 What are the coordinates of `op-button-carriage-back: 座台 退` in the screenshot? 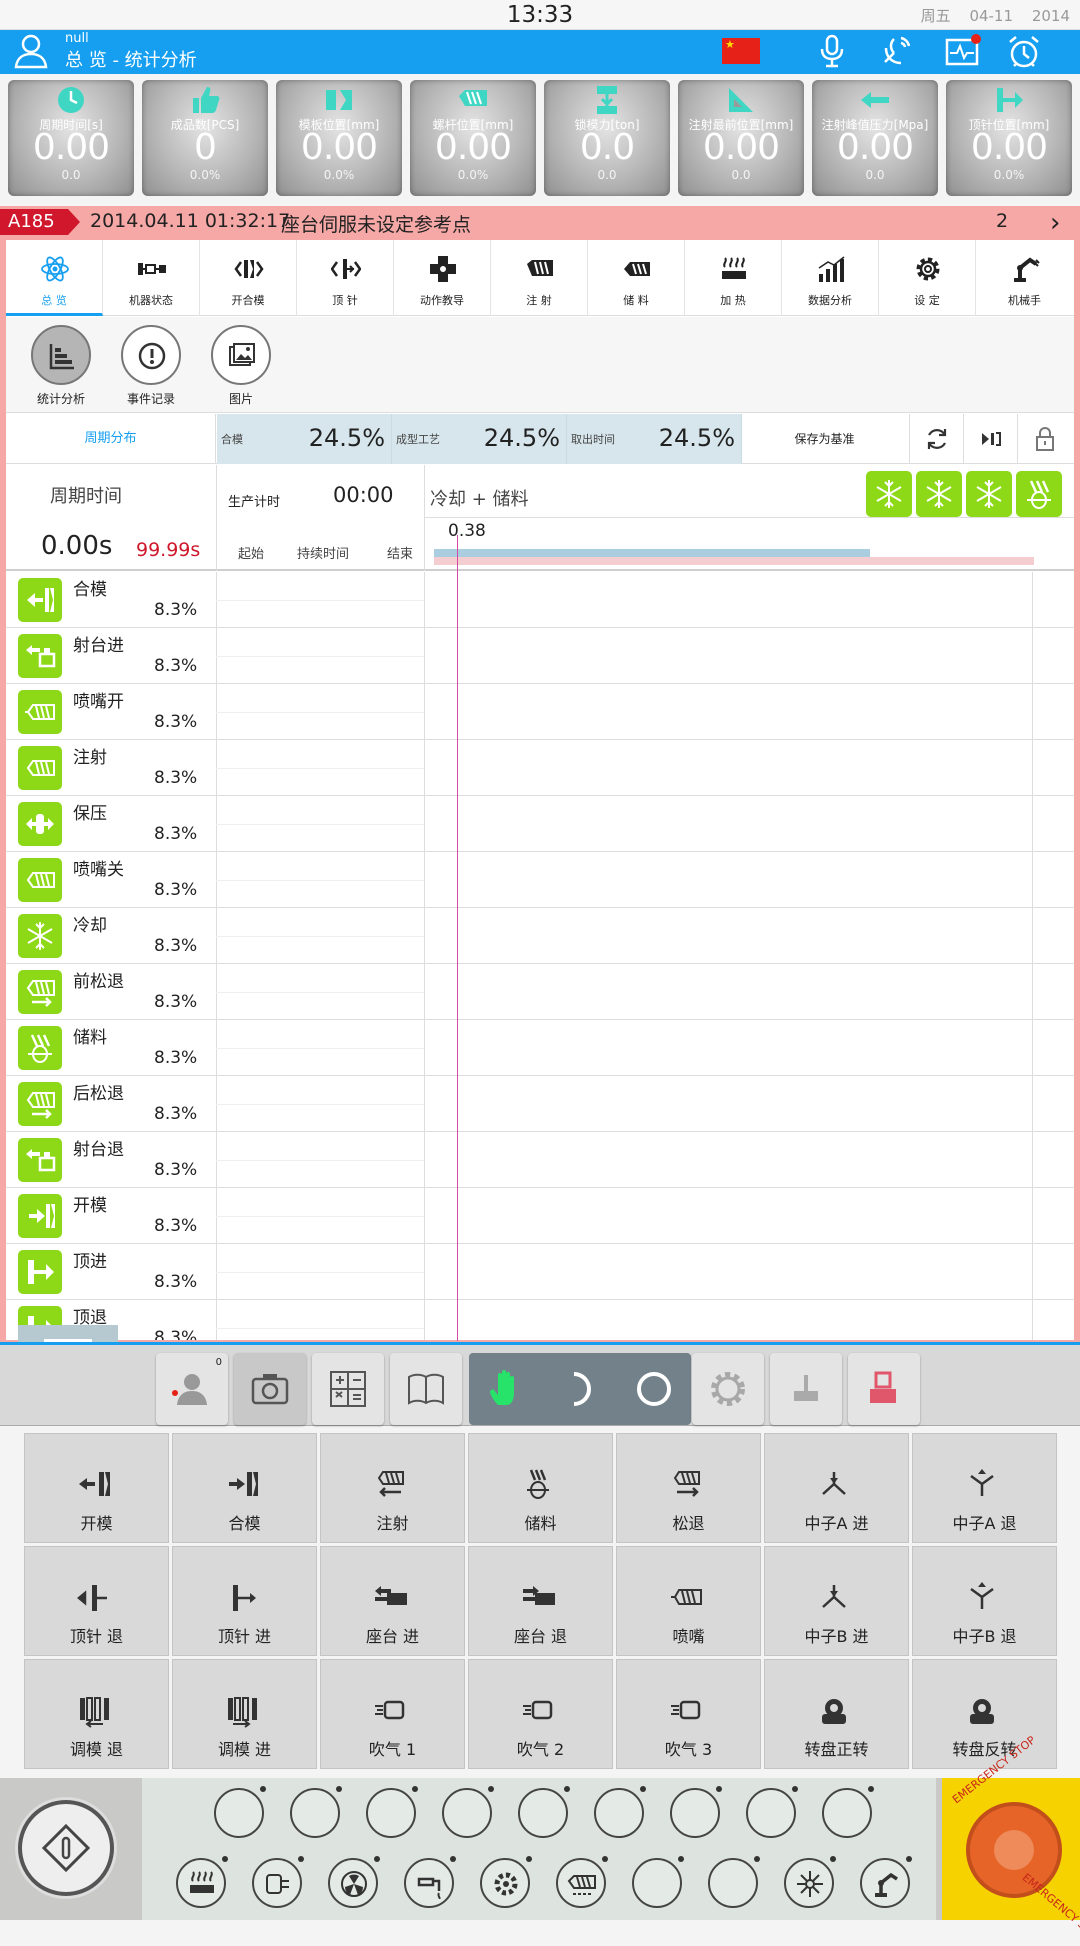 It's located at (540, 1601).